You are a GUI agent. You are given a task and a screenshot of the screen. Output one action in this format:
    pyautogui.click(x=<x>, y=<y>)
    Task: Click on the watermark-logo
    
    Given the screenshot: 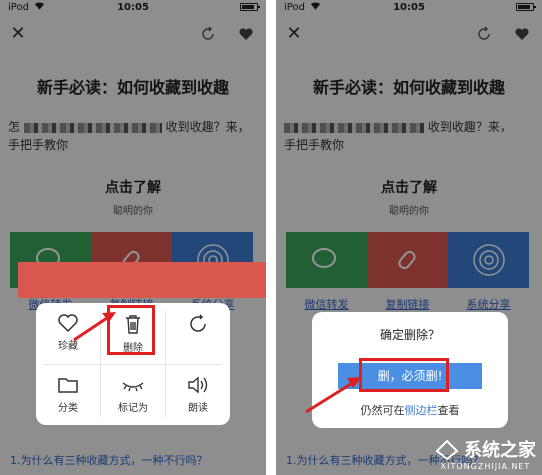 What is the action you would take?
    pyautogui.click(x=447, y=450)
    